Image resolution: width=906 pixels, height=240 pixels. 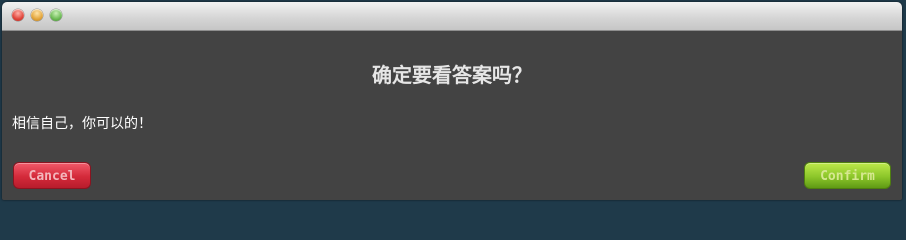 I want to click on dialog-message: 相信自己，你可以的！, so click(x=82, y=124).